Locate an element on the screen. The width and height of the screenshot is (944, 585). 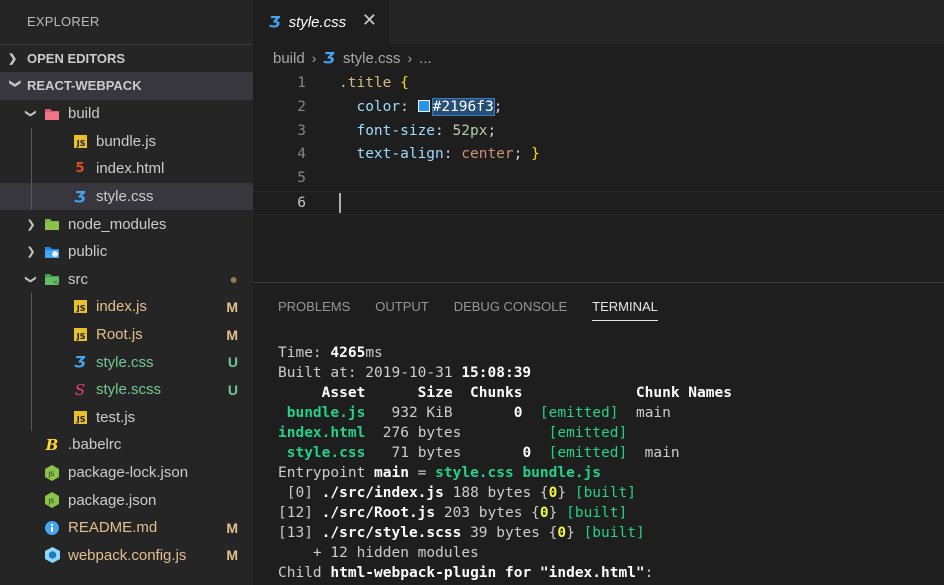
text-cursor is located at coordinates (340, 202).